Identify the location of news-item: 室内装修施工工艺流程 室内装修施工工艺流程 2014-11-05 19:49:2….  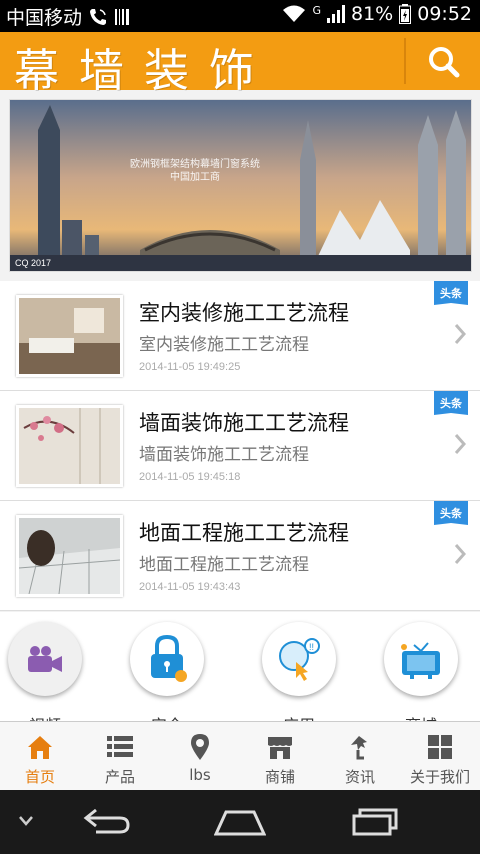
(240, 336).